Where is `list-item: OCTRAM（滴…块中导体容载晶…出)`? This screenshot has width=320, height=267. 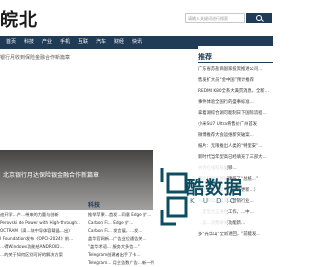 list-item: OCTRAM（滴…块中导体容载晶…出) is located at coordinates (40, 231).